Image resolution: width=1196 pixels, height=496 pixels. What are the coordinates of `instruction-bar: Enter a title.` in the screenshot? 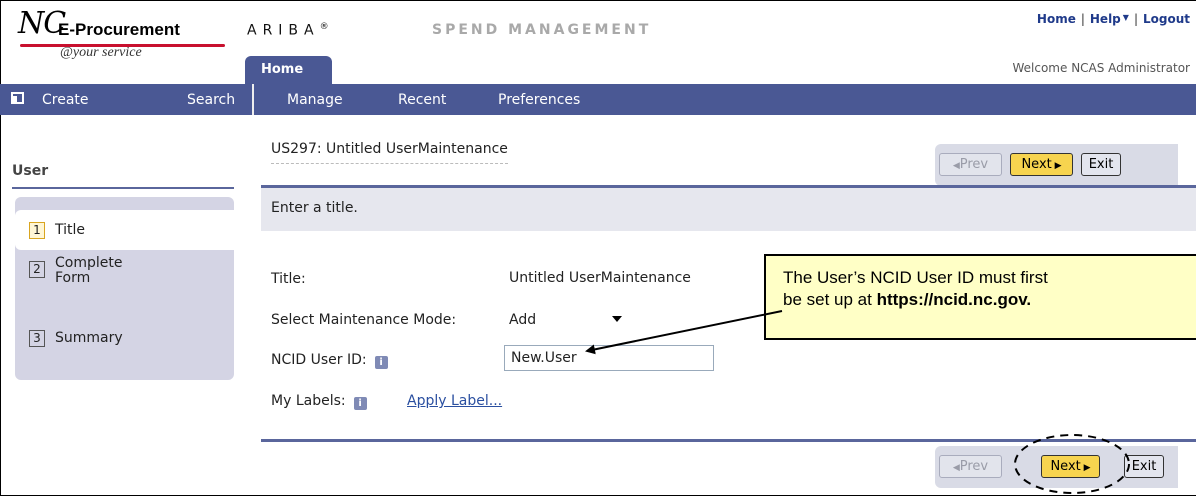 It's located at (728, 209).